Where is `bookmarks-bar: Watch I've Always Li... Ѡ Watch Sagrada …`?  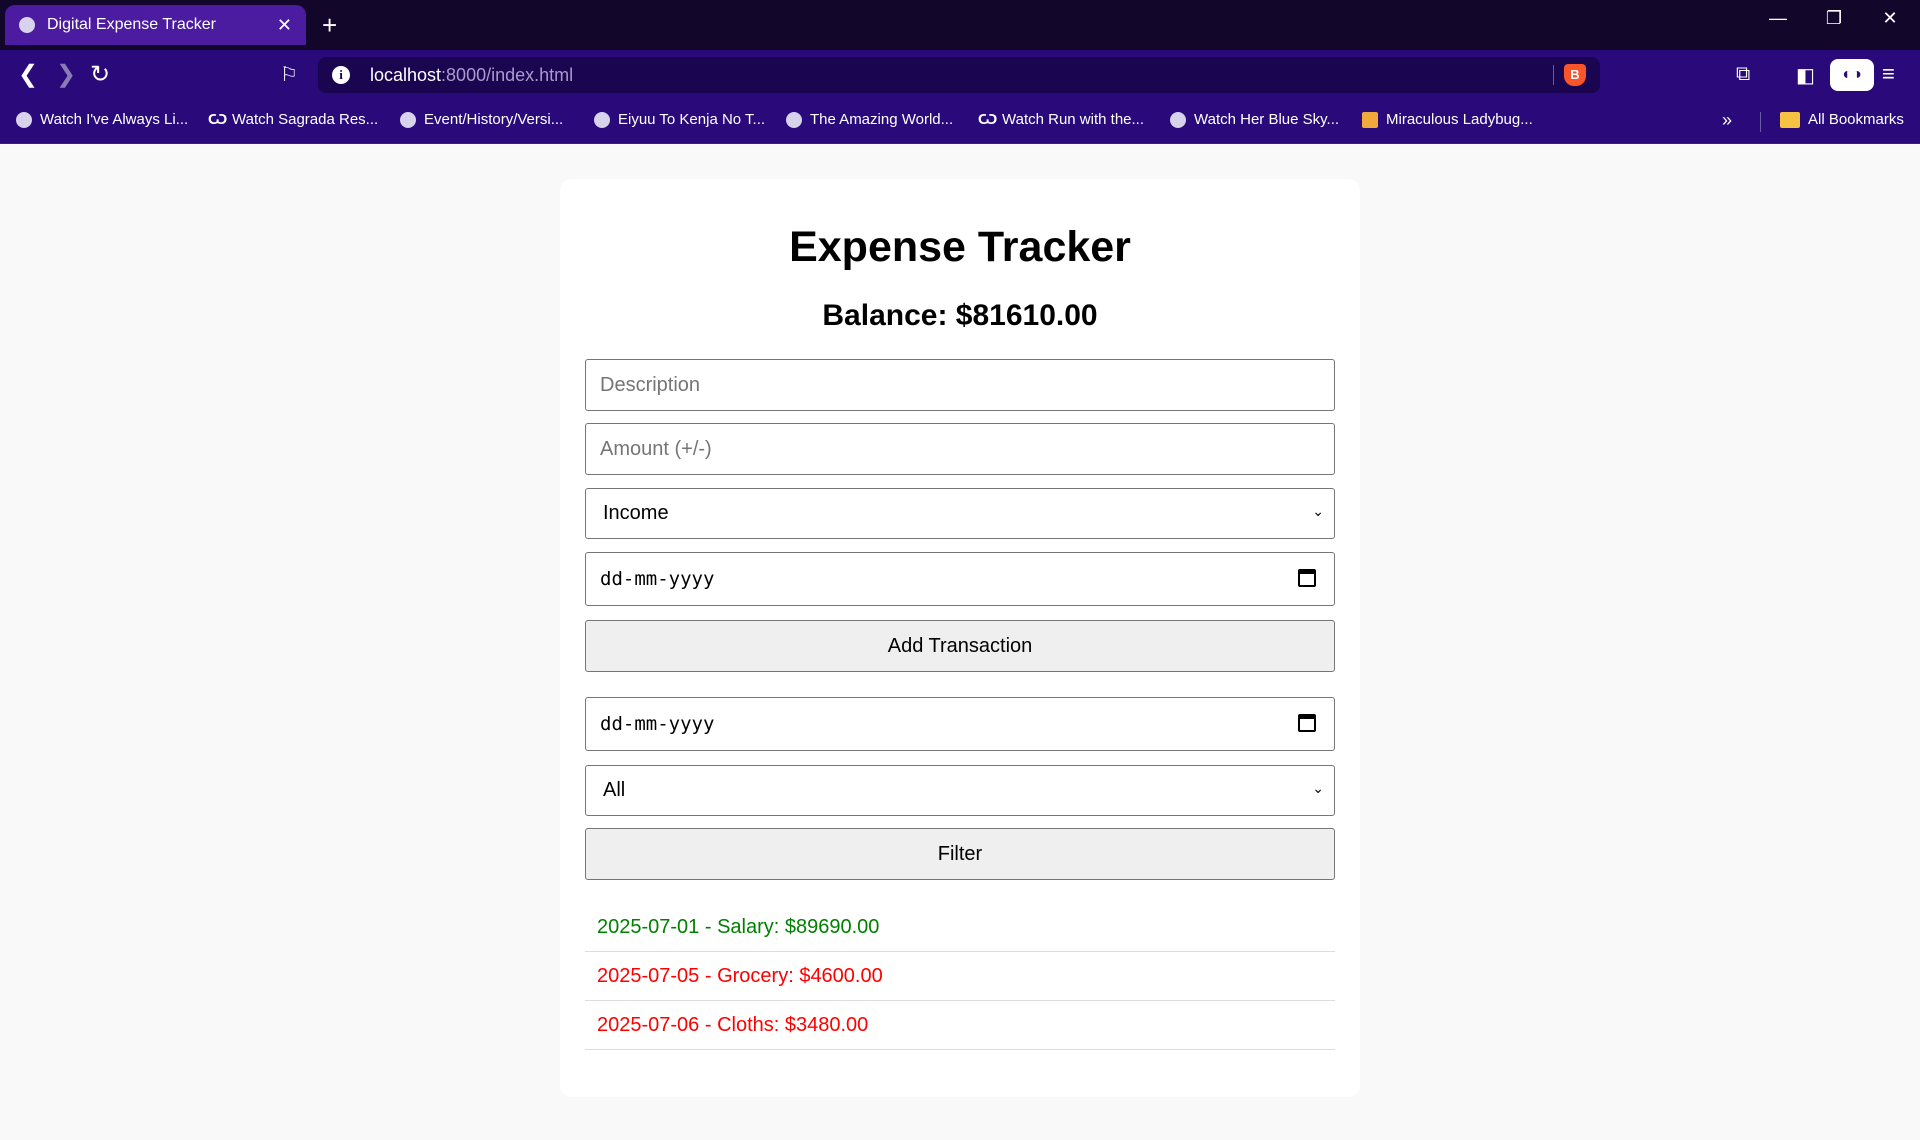
bookmarks-bar: Watch I've Always Li... Ѡ Watch Sagrada … is located at coordinates (960, 122).